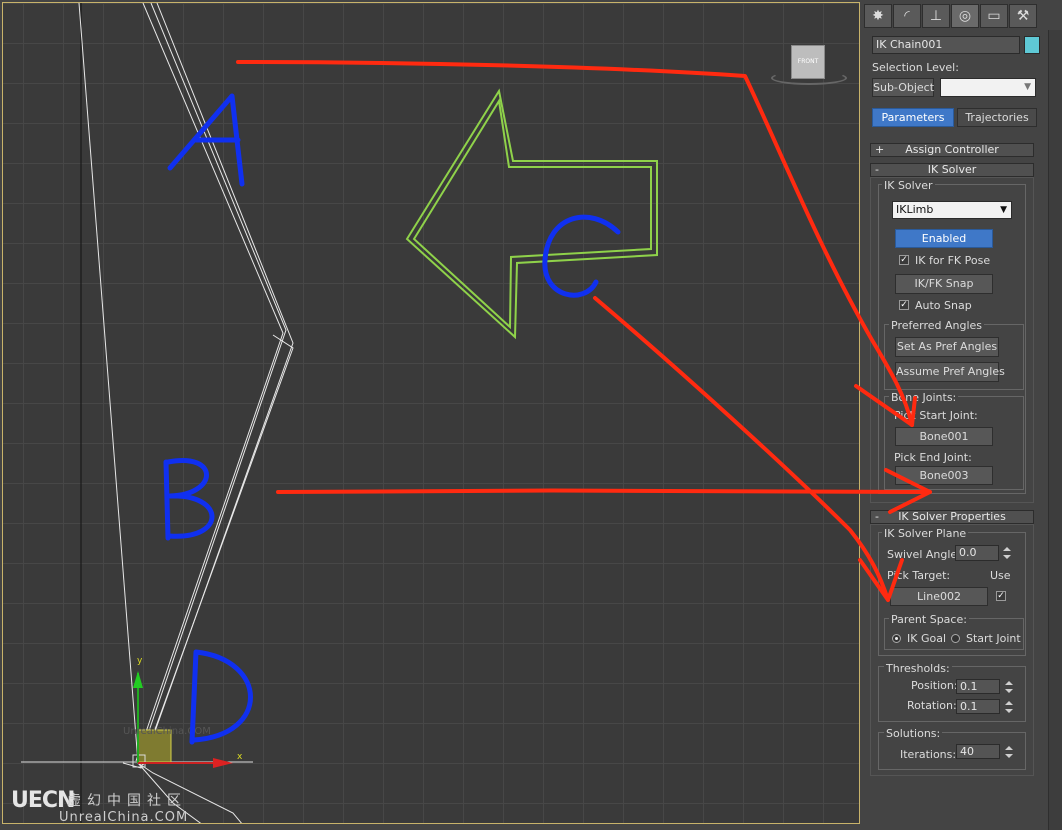 This screenshot has width=1062, height=830. I want to click on assign-controller-rollout: + Assign Controller, so click(952, 150).